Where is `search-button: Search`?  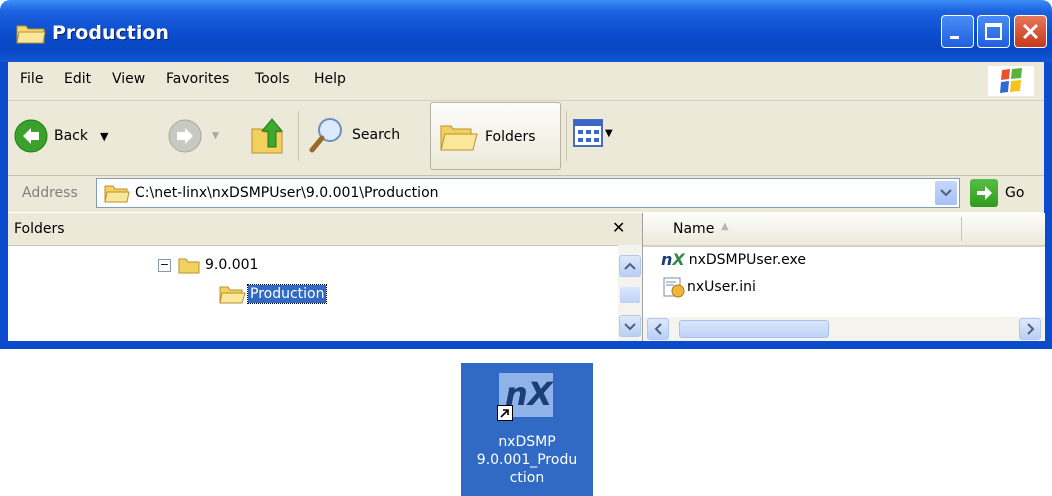 search-button: Search is located at coordinates (353, 135).